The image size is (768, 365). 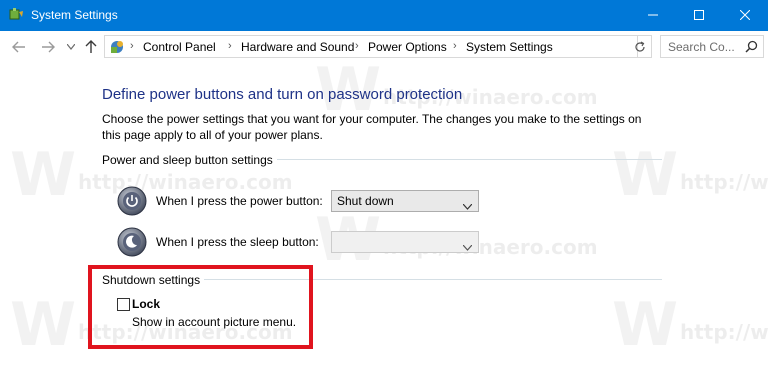 I want to click on highlight-box, so click(x=200, y=307).